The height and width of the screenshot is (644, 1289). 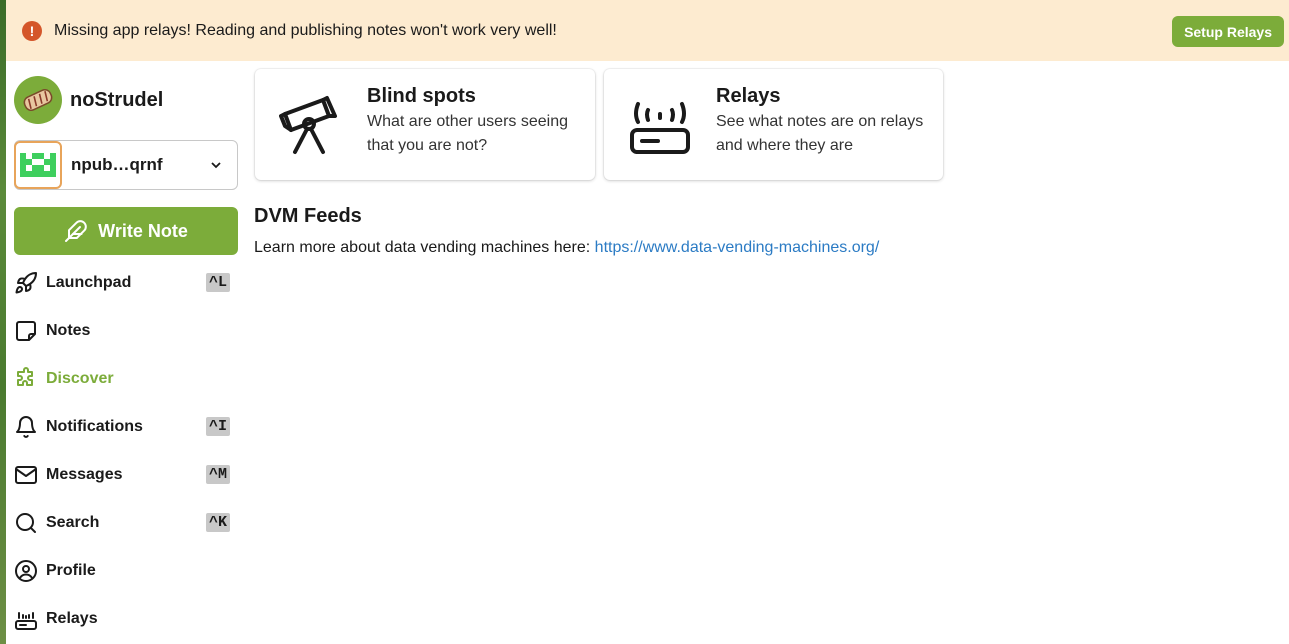 I want to click on section-heading: DVM Feeds, so click(x=308, y=216).